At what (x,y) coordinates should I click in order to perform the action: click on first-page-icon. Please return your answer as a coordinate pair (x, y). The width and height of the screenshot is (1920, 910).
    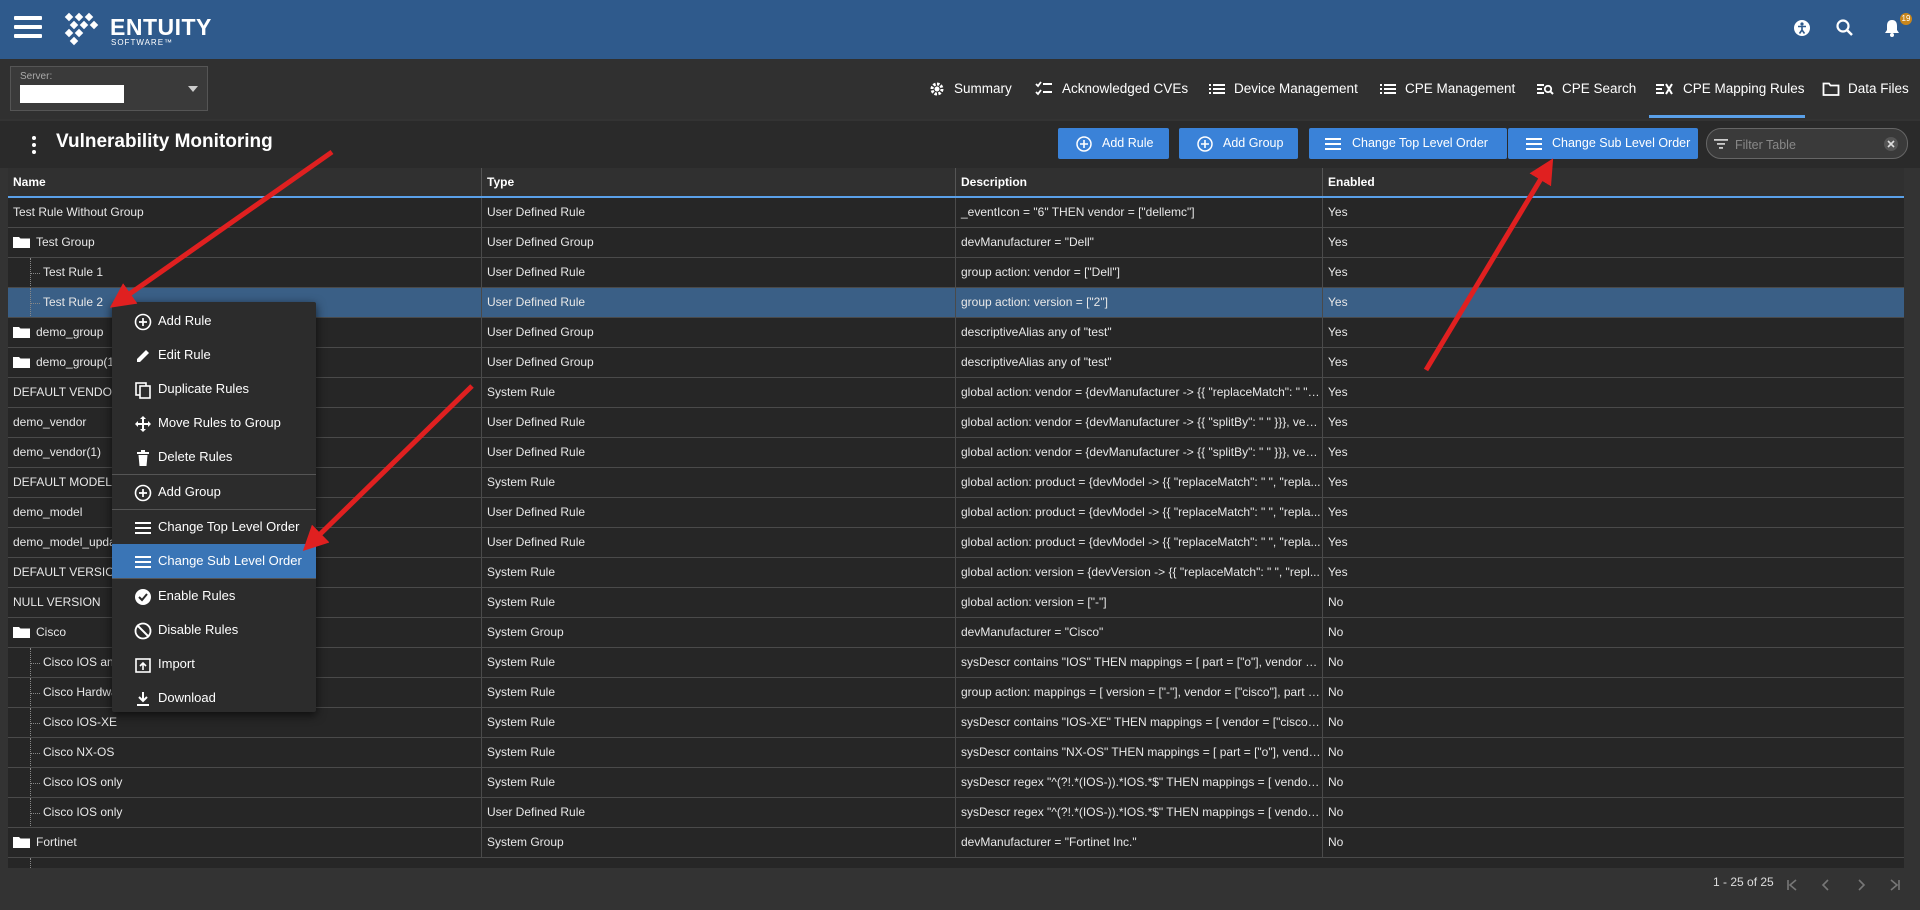
    Looking at the image, I should click on (1792, 885).